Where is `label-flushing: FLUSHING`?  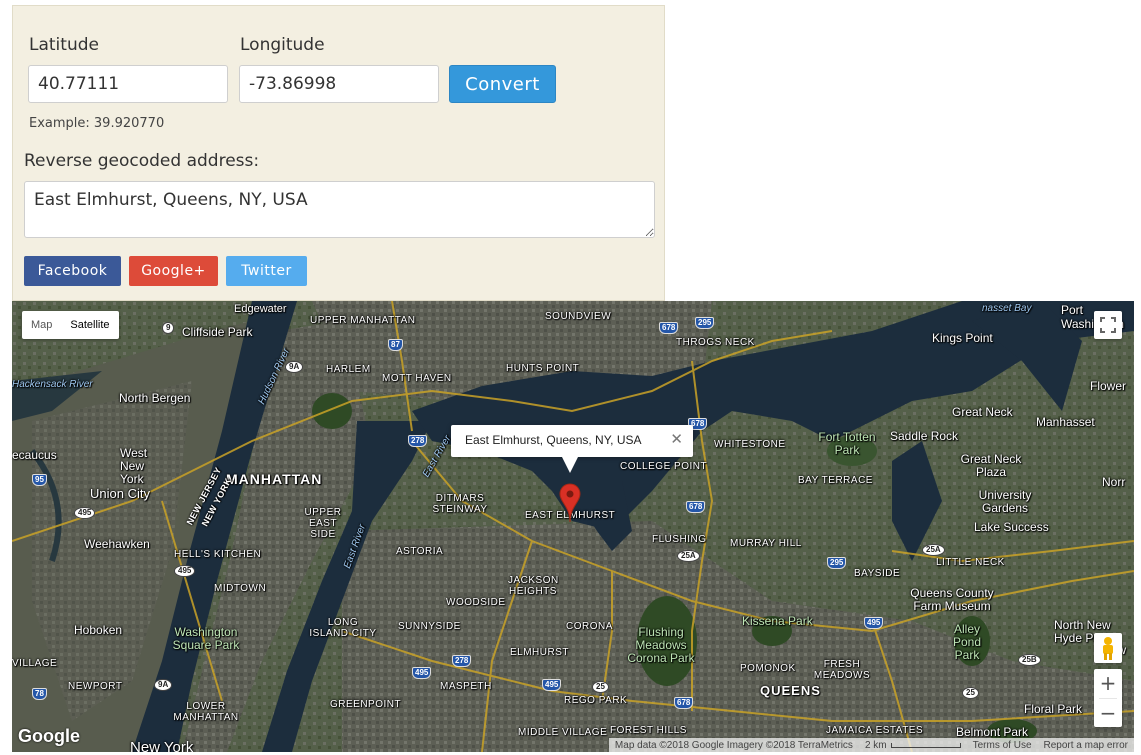 label-flushing: FLUSHING is located at coordinates (679, 539).